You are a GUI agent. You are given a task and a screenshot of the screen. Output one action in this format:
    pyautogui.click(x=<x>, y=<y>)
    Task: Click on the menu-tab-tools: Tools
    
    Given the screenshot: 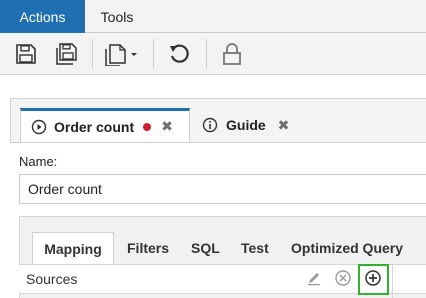 What is the action you would take?
    pyautogui.click(x=117, y=16)
    